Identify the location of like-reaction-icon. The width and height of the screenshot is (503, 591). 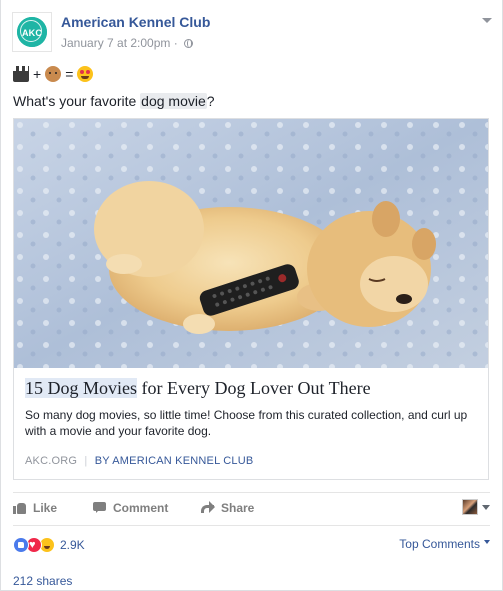
(21, 545).